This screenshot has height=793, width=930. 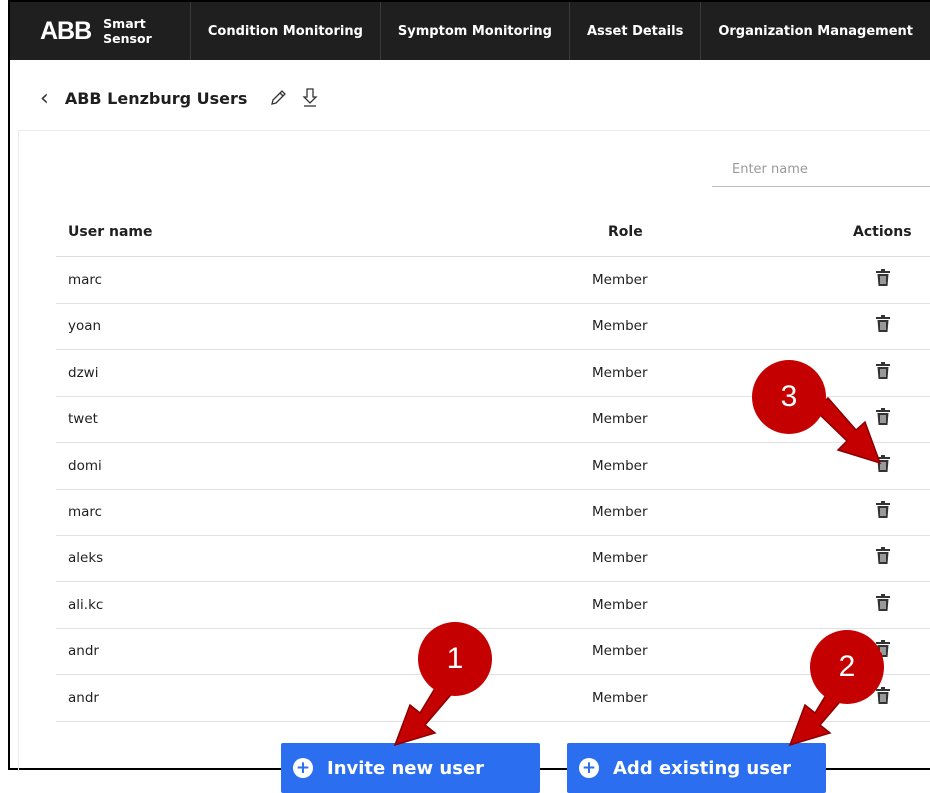 What do you see at coordinates (789, 397) in the screenshot?
I see `annotation-badge-3: 3` at bounding box center [789, 397].